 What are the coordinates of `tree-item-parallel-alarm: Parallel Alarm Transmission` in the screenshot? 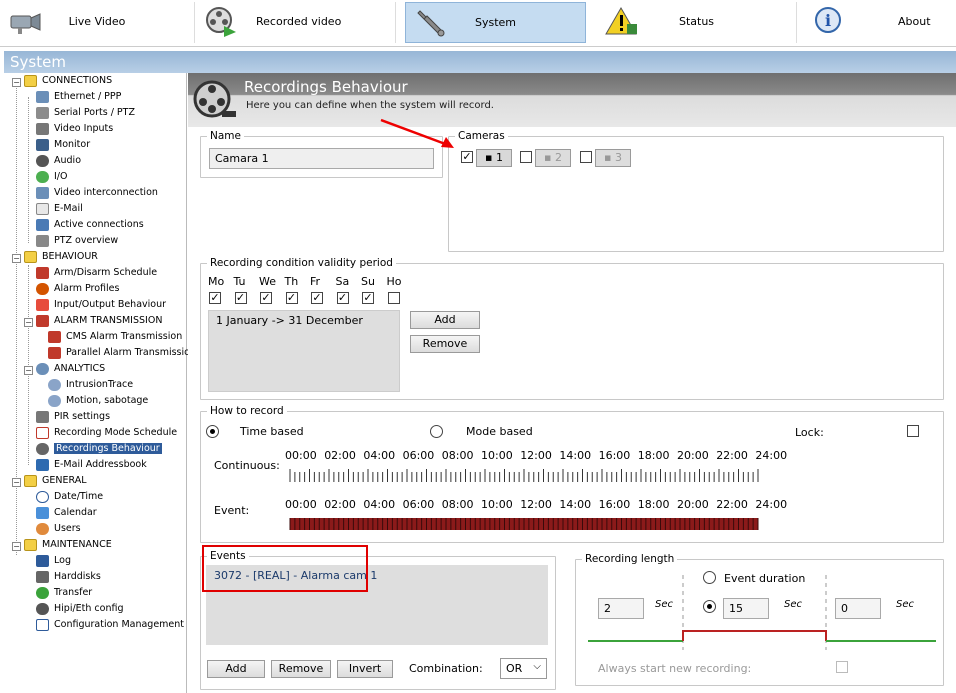 It's located at (122, 353).